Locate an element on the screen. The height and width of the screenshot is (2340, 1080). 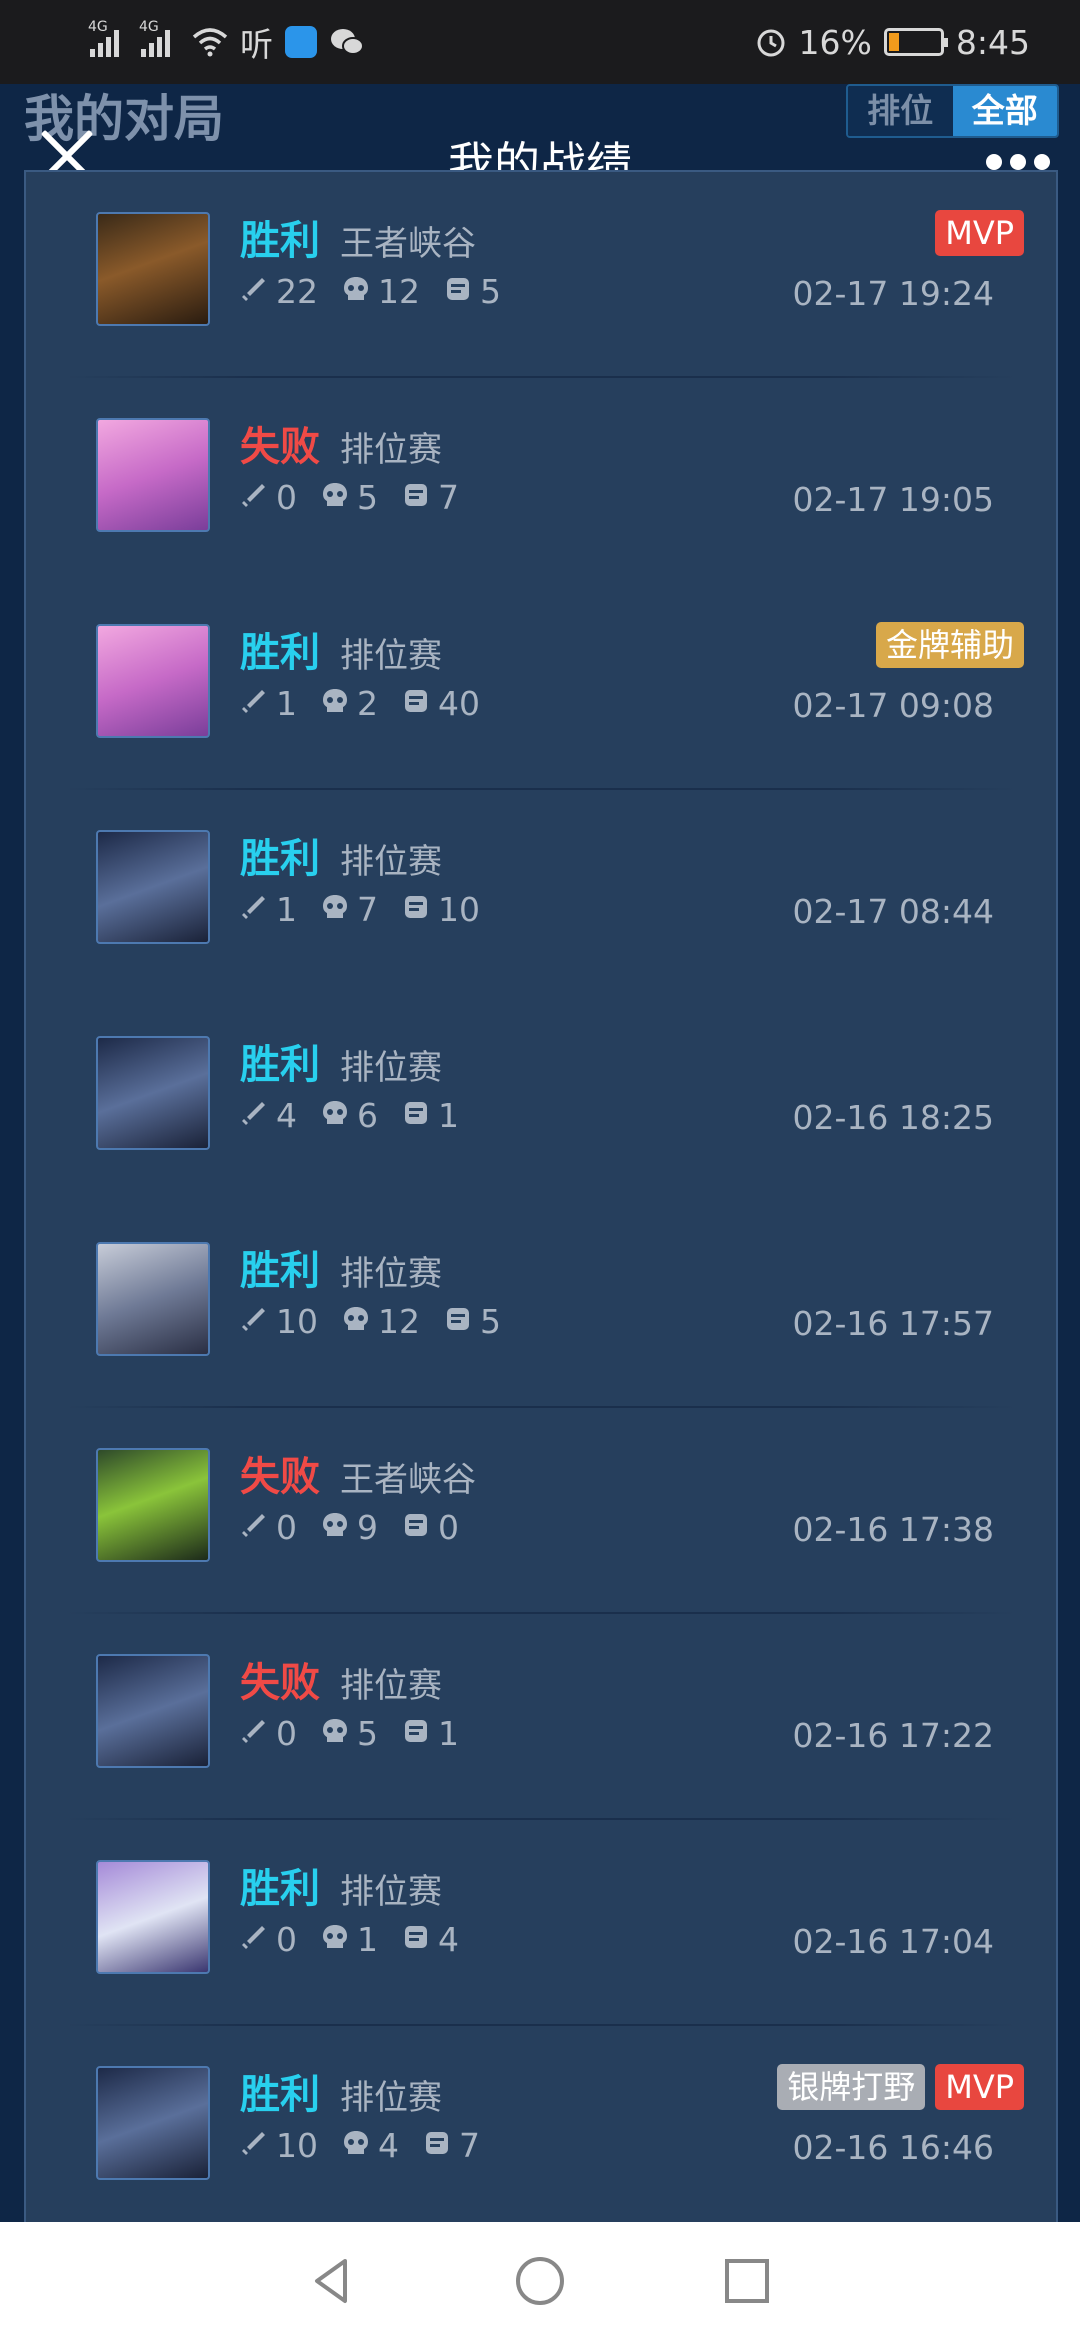
status-left: 4G 4G 听 is located at coordinates (226, 42).